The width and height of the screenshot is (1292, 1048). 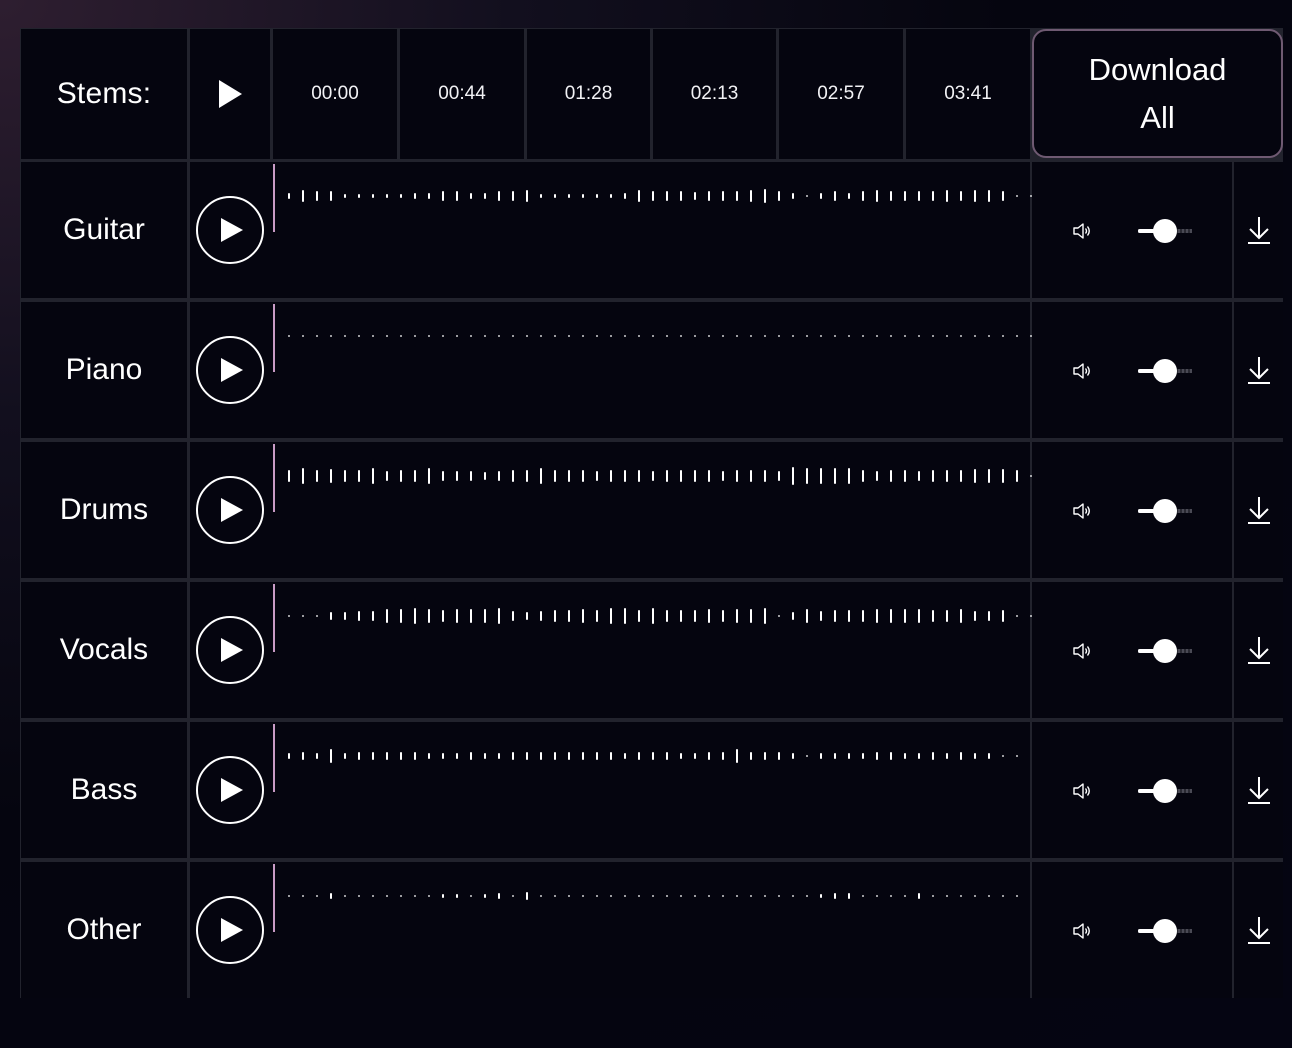 I want to click on timestamp: 00:00, so click(x=335, y=93).